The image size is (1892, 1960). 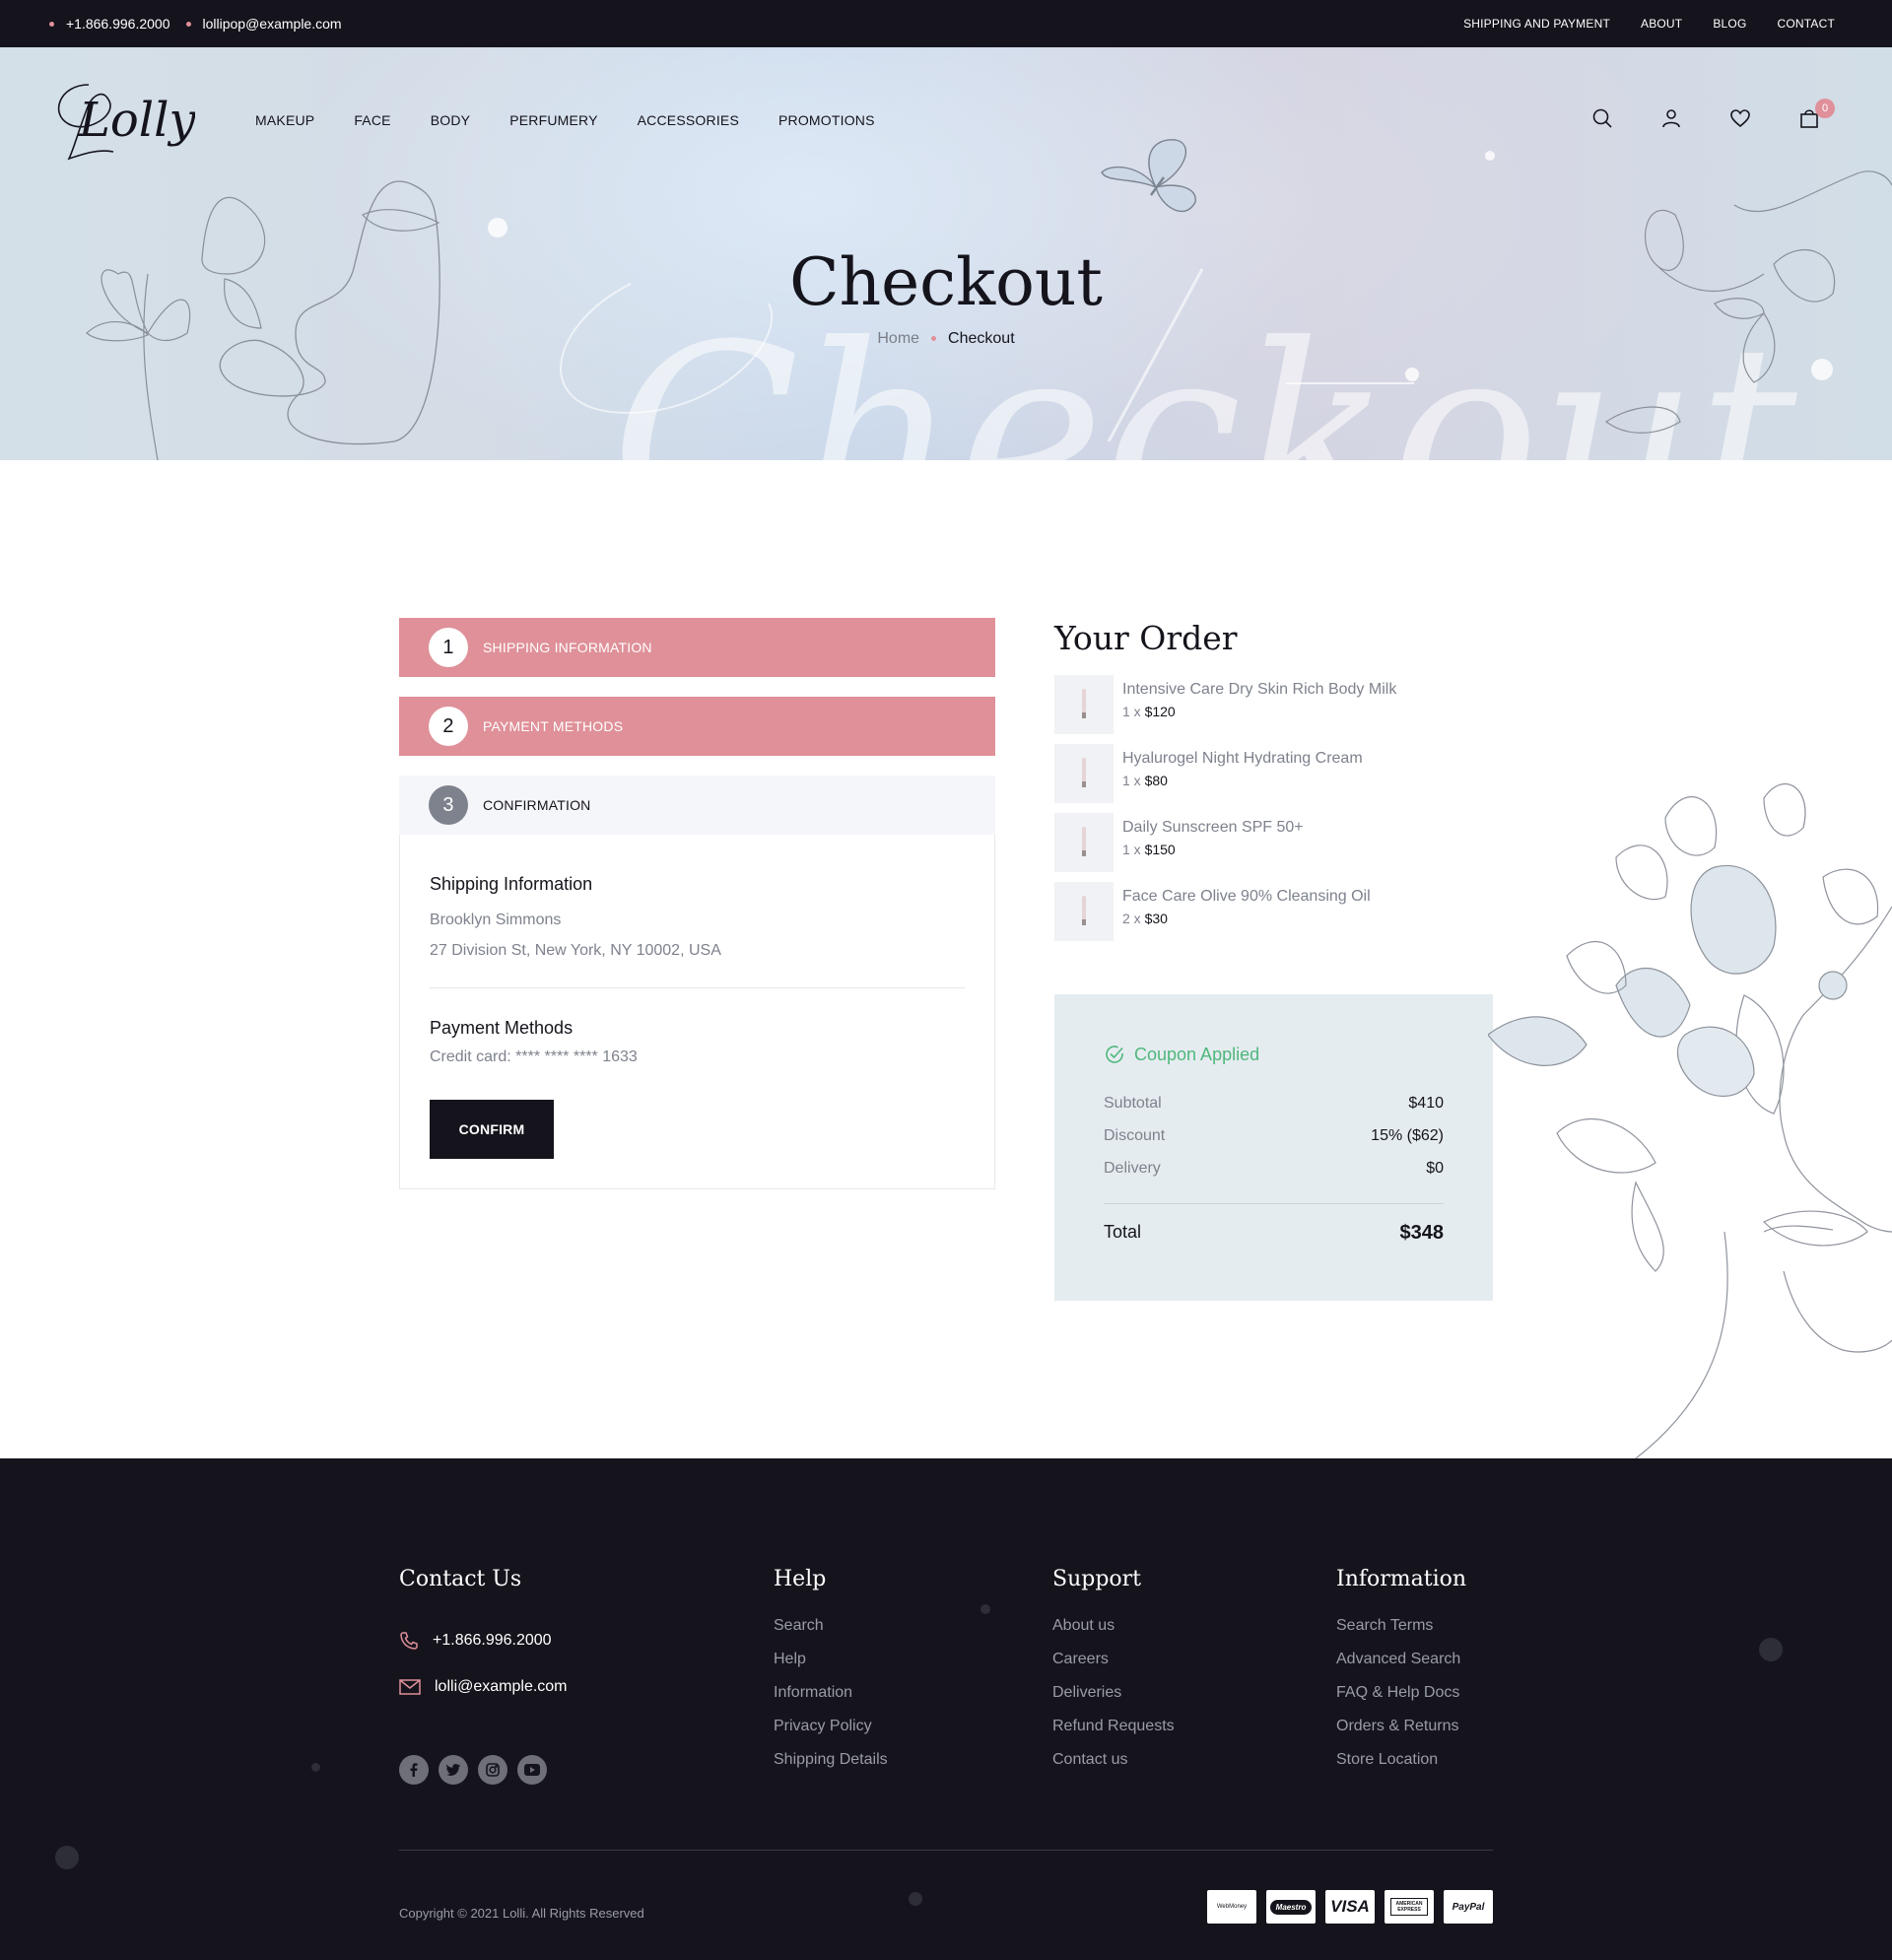 I want to click on footer-info-title: Information, so click(x=1401, y=1579).